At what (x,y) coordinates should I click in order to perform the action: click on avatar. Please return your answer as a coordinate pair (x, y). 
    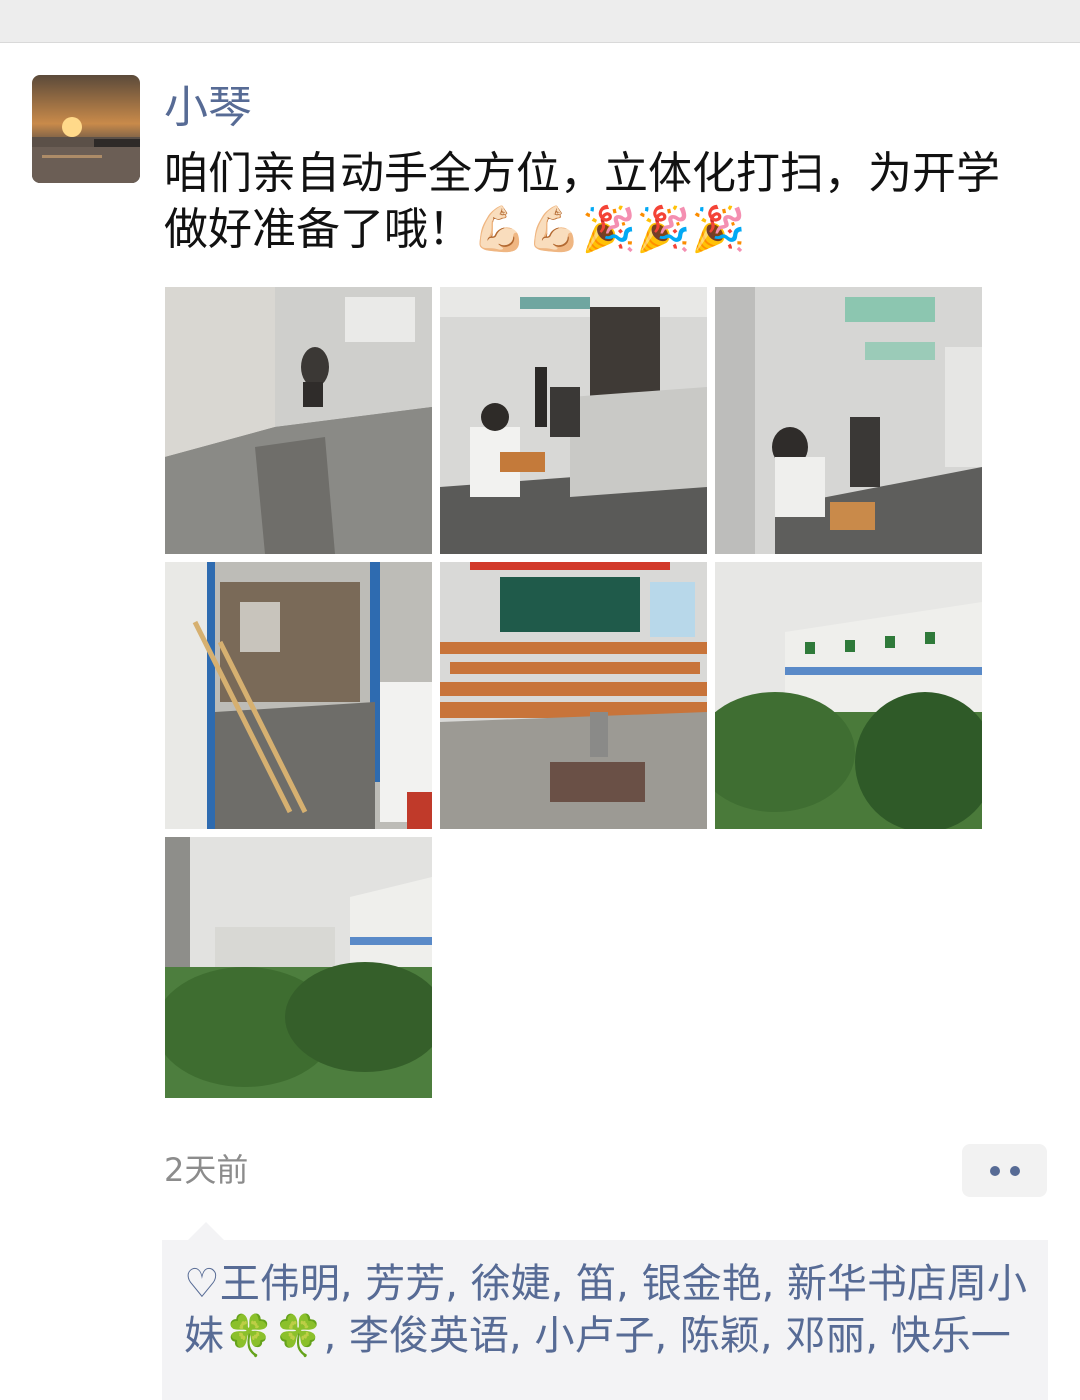
    Looking at the image, I should click on (86, 129).